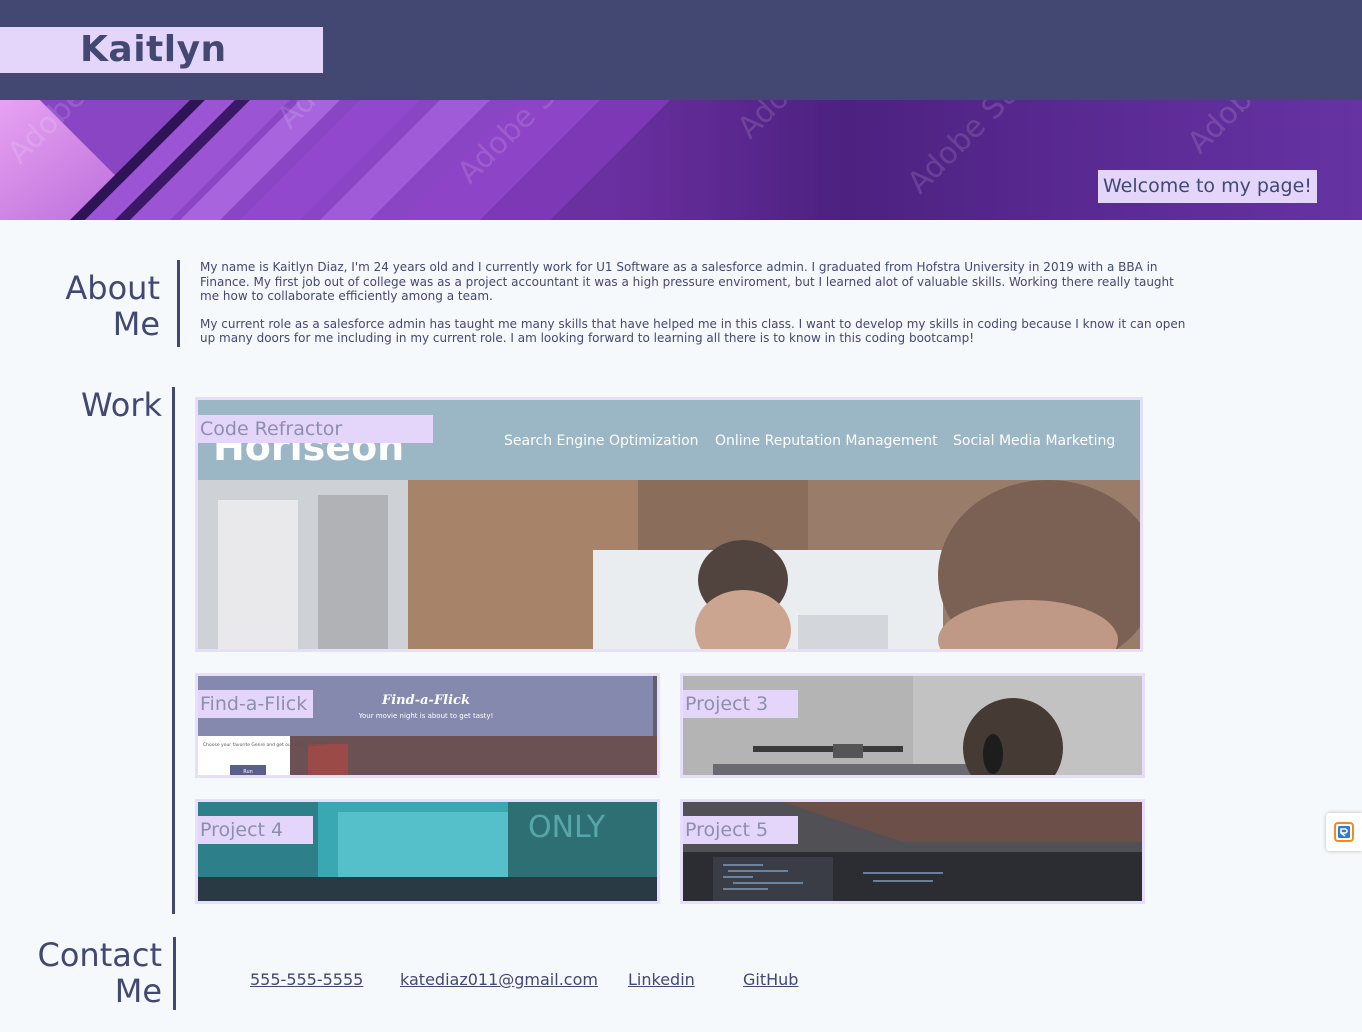 The image size is (1362, 1032). What do you see at coordinates (567, 827) in the screenshot?
I see `decorative-sign: ONLY` at bounding box center [567, 827].